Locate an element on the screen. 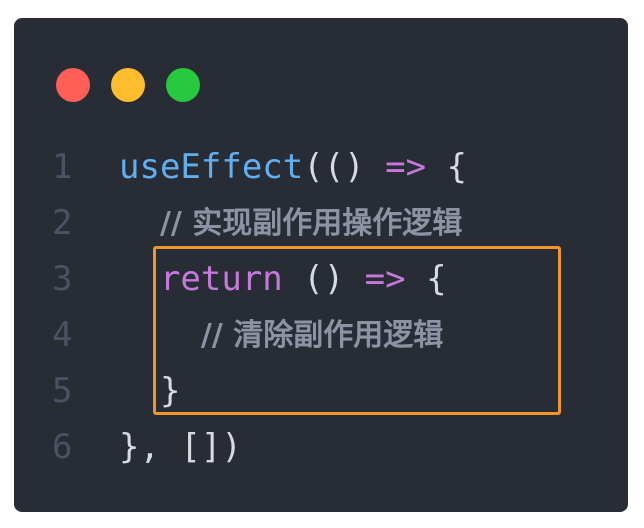  line-content: }, []) is located at coordinates (180, 447).